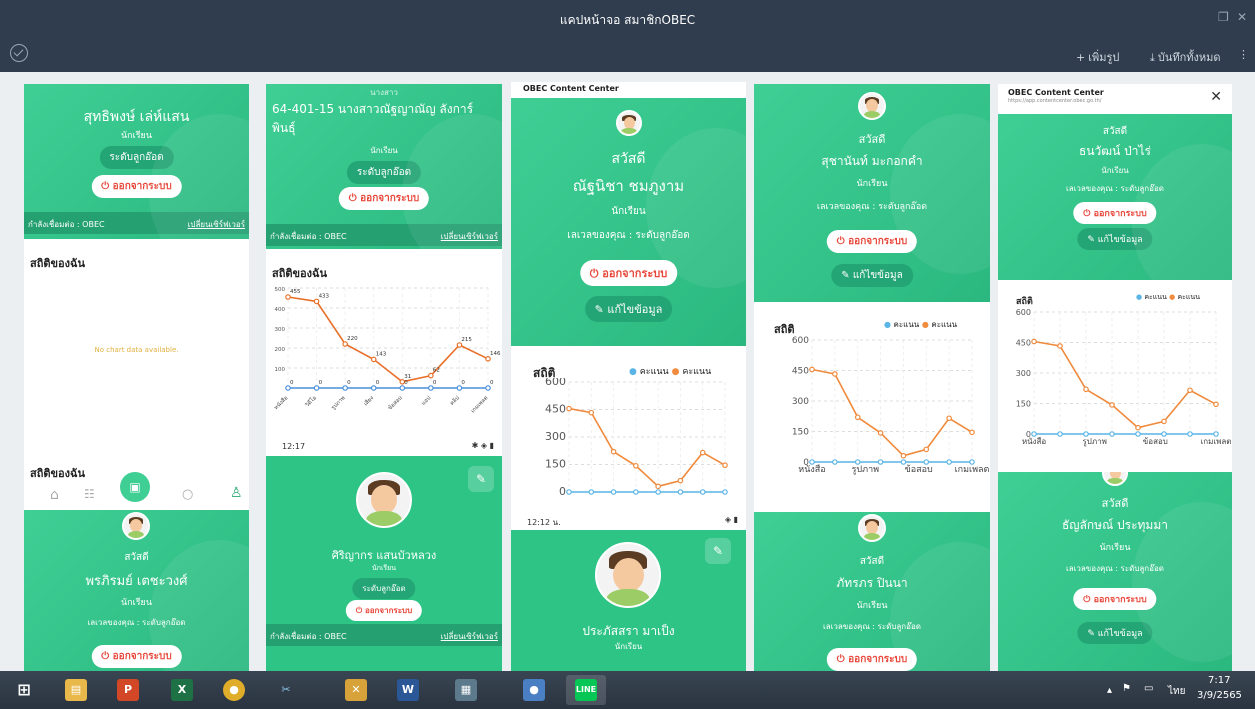 The height and width of the screenshot is (709, 1255). I want to click on chrome-app-icon: ●, so click(534, 690).